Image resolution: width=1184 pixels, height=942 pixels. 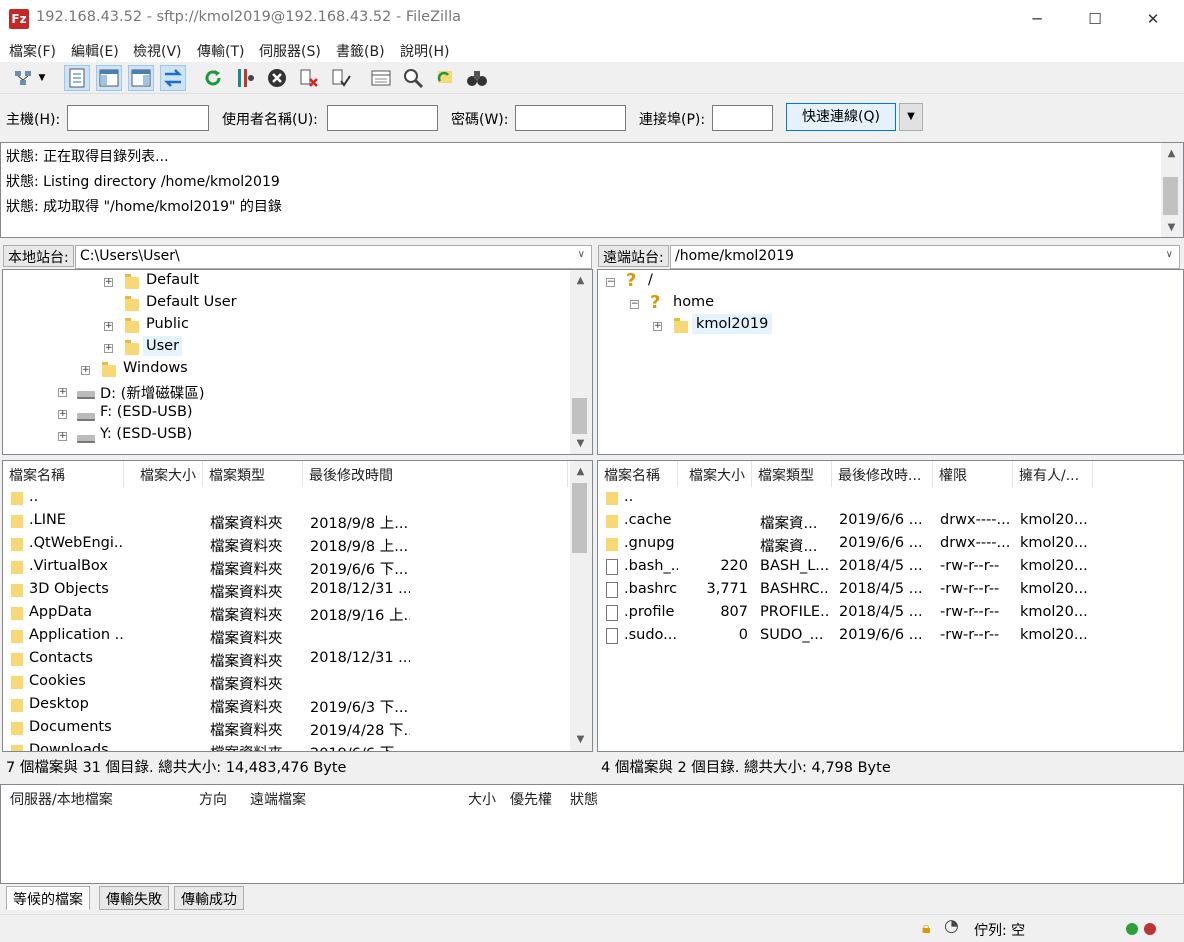 What do you see at coordinates (29, 78) in the screenshot?
I see `site-manager-button: ▼` at bounding box center [29, 78].